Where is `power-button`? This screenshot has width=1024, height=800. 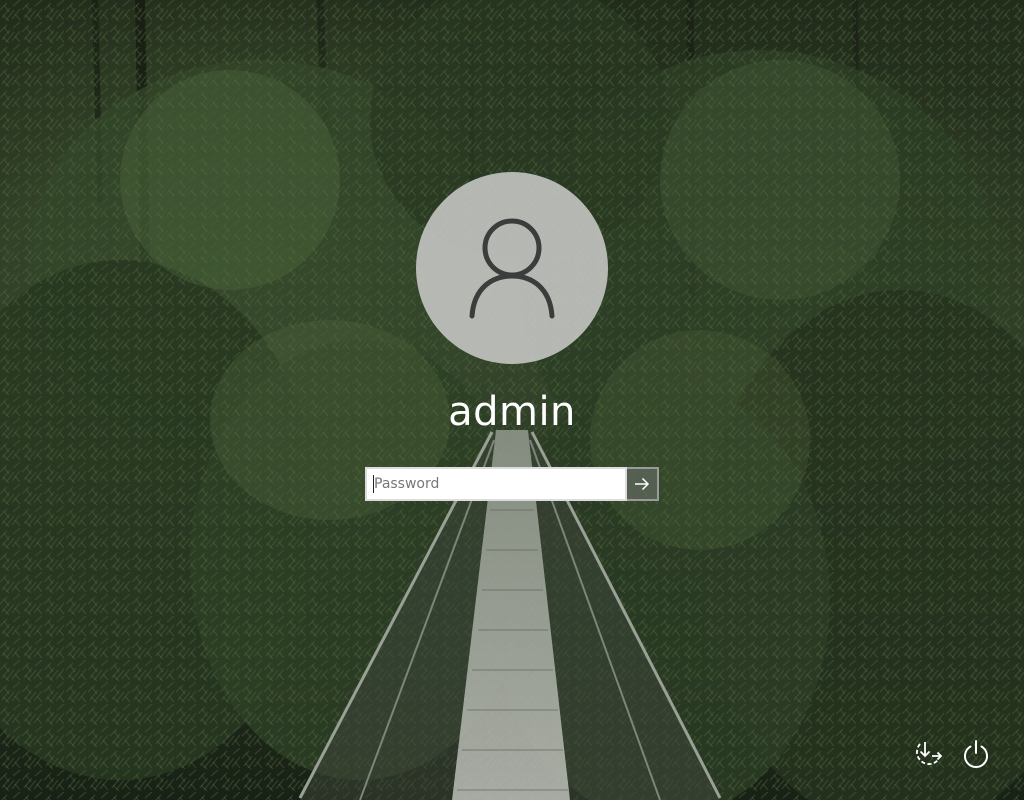
power-button is located at coordinates (976, 754).